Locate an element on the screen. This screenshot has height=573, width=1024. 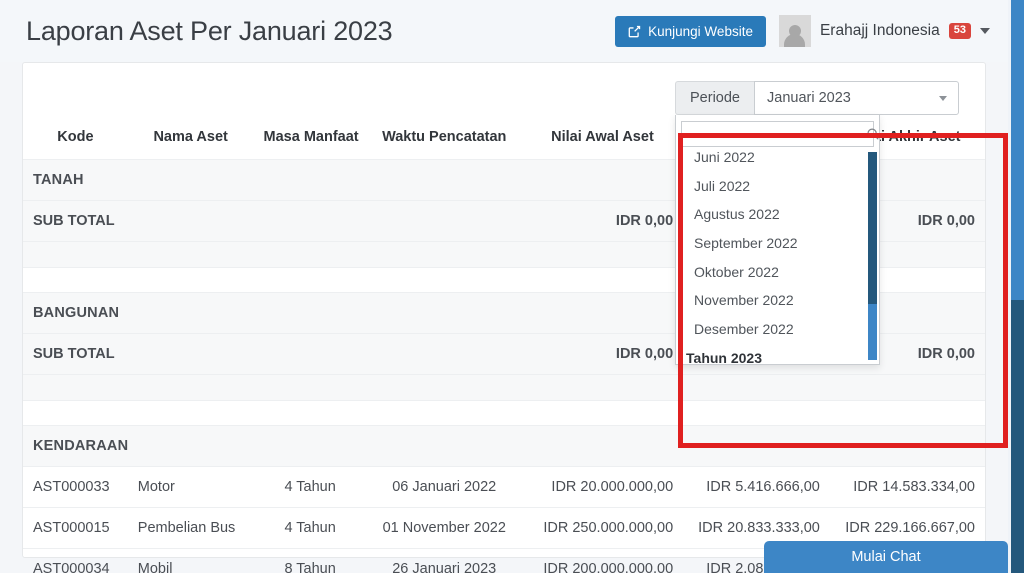
group-name: TANAH is located at coordinates (75, 180).